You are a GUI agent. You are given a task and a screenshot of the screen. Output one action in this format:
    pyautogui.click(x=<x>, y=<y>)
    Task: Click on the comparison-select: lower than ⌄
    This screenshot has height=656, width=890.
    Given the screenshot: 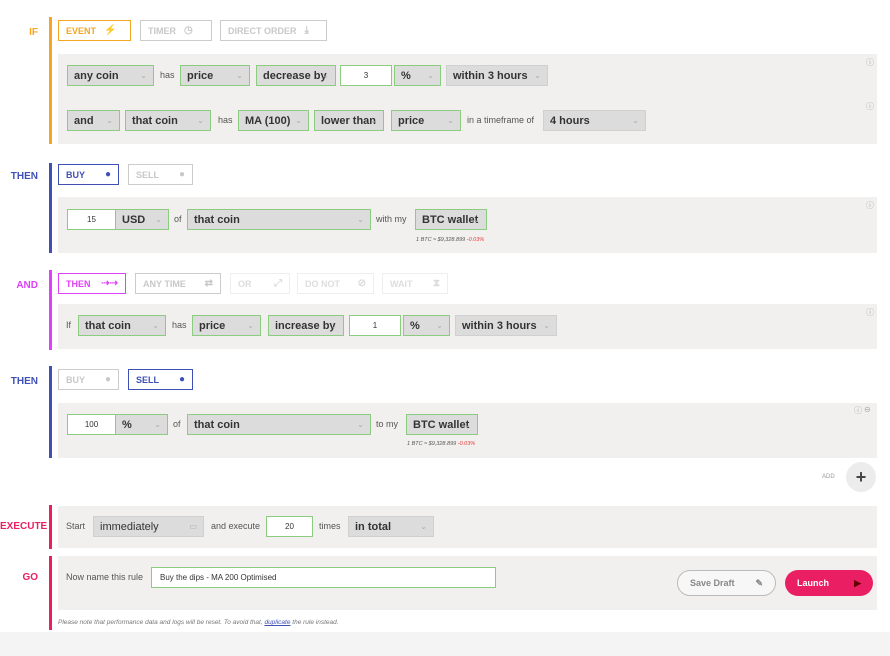 What is the action you would take?
    pyautogui.click(x=349, y=120)
    